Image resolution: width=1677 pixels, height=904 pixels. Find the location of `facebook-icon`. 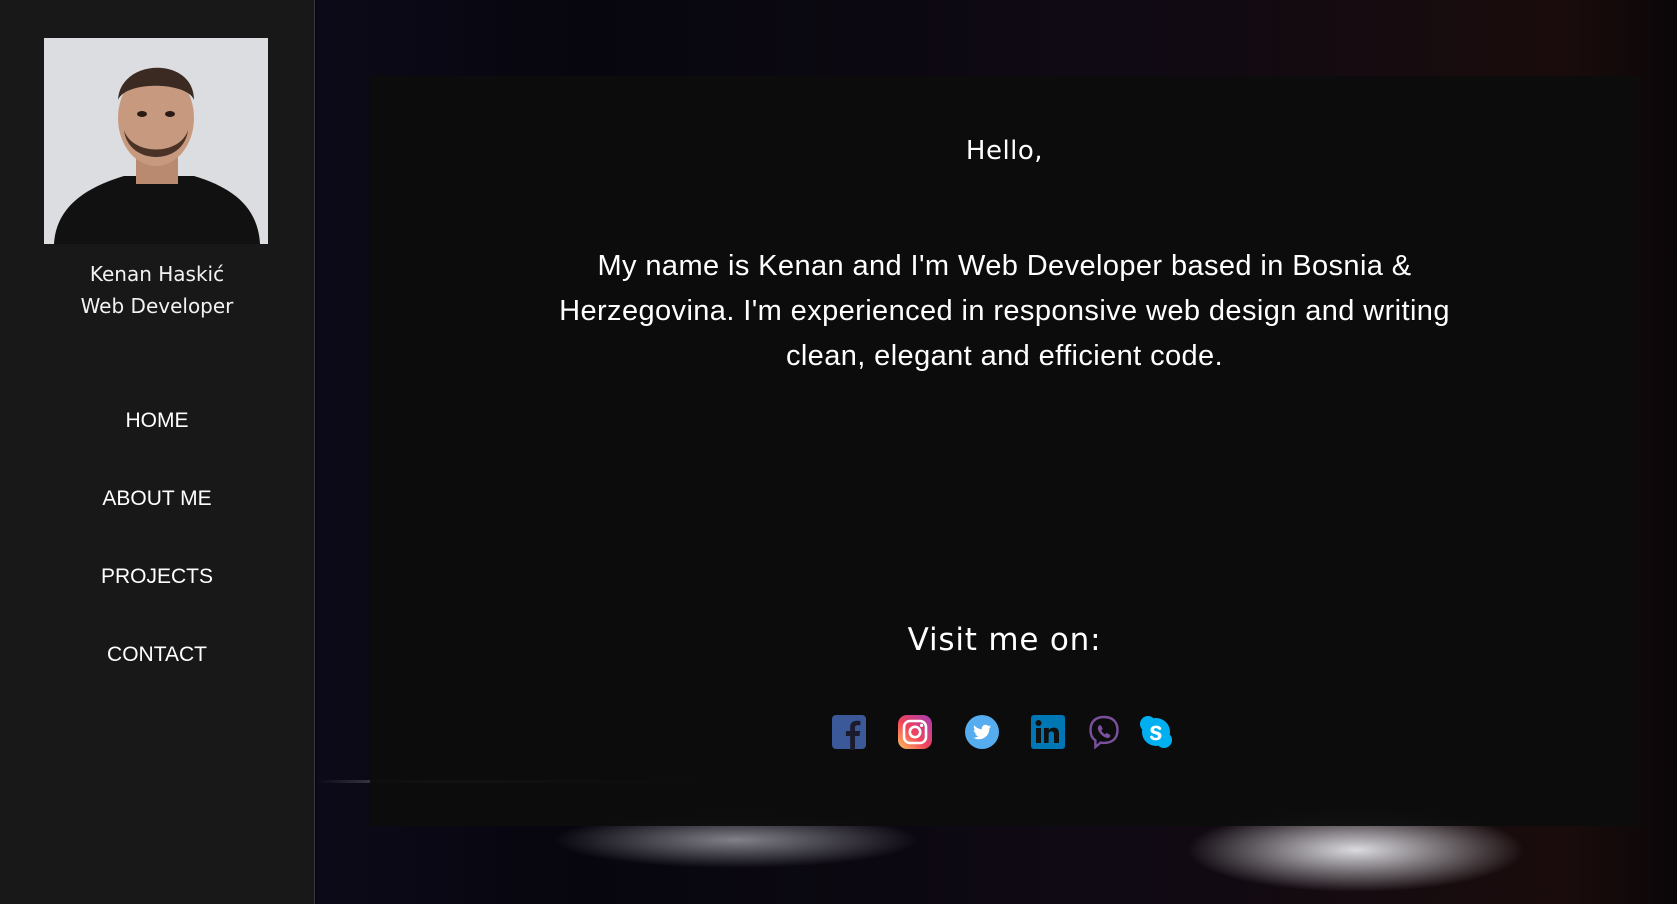

facebook-icon is located at coordinates (849, 732).